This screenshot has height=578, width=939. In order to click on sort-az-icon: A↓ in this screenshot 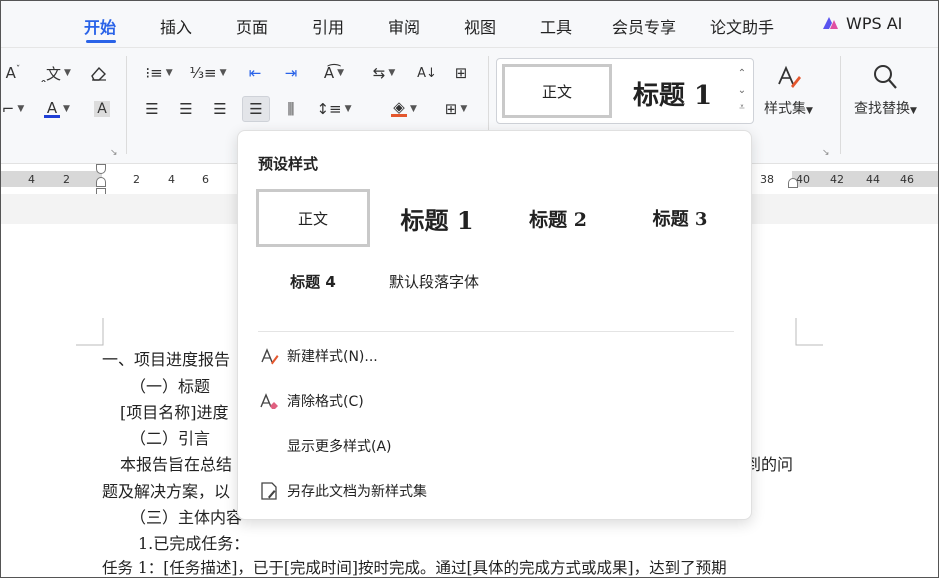, I will do `click(427, 73)`.